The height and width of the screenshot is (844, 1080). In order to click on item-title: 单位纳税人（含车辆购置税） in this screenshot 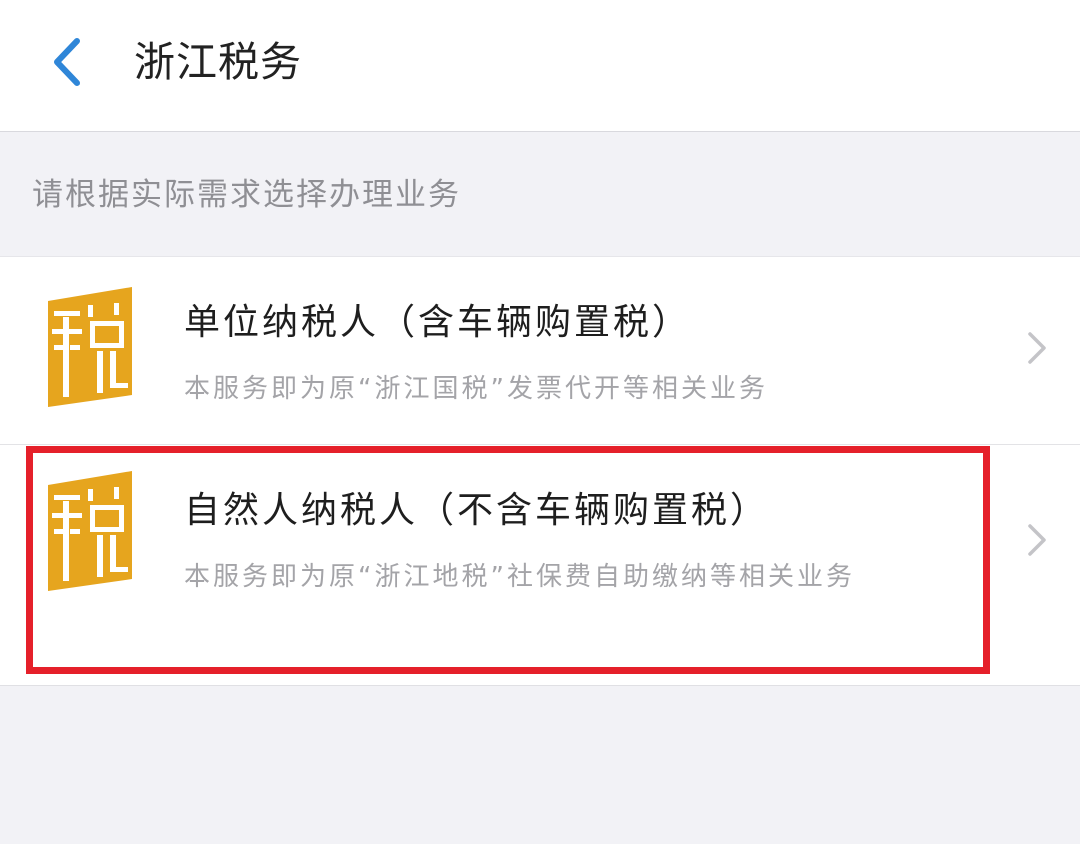, I will do `click(438, 322)`.